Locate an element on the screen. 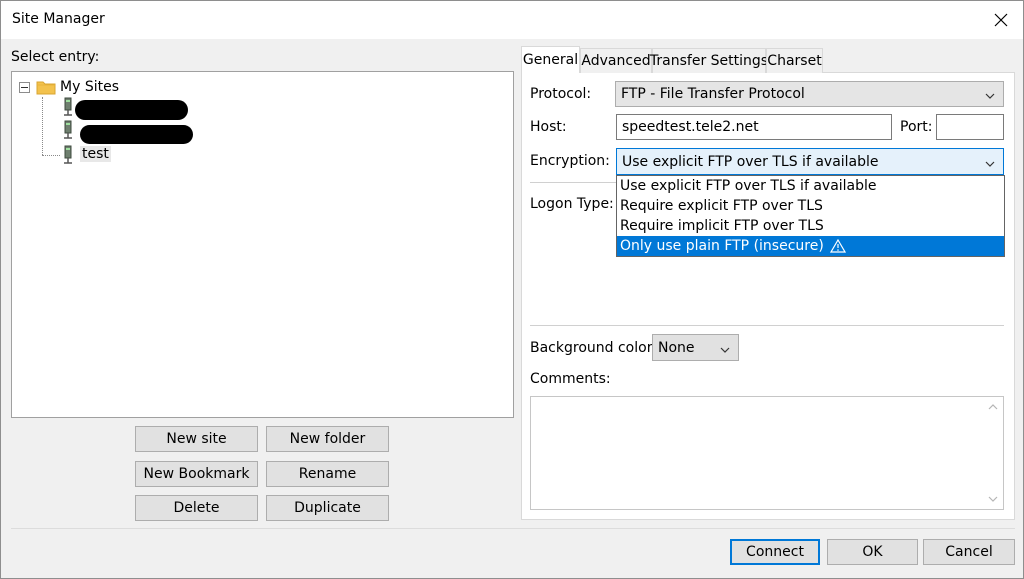 Image resolution: width=1024 pixels, height=579 pixels. background-color-select: None is located at coordinates (695, 347).